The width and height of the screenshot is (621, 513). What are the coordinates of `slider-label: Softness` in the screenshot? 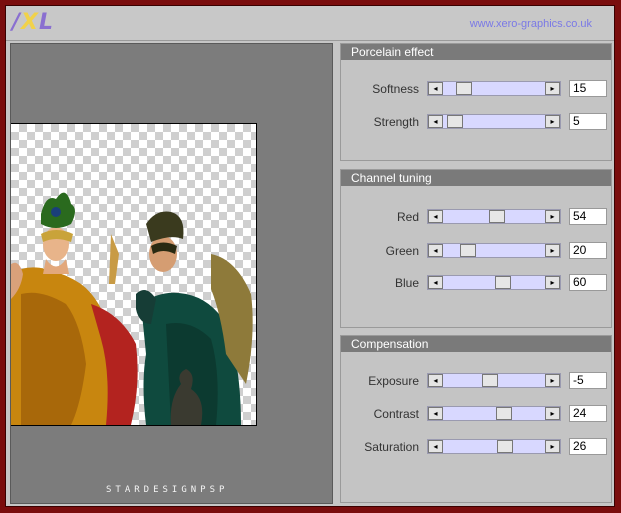 It's located at (395, 89).